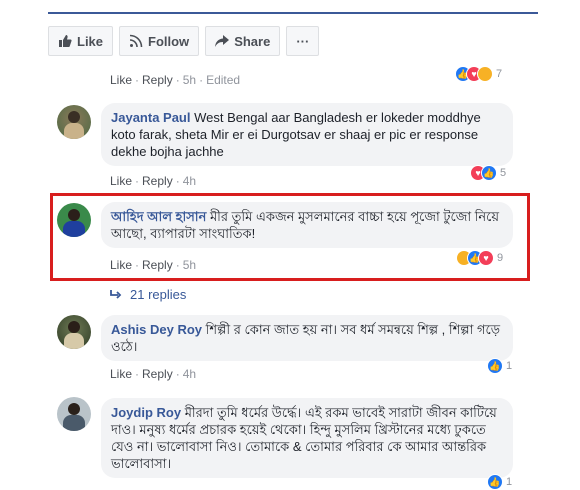 The height and width of the screenshot is (490, 580). I want to click on share-button: Share, so click(243, 41).